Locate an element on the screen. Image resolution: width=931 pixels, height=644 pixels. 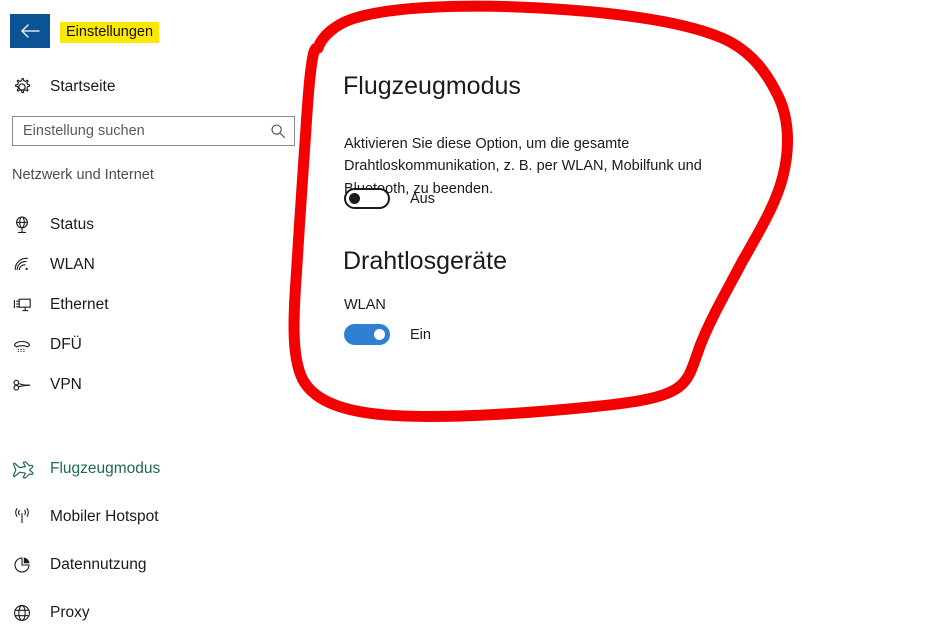
globe-icon is located at coordinates (29, 613).